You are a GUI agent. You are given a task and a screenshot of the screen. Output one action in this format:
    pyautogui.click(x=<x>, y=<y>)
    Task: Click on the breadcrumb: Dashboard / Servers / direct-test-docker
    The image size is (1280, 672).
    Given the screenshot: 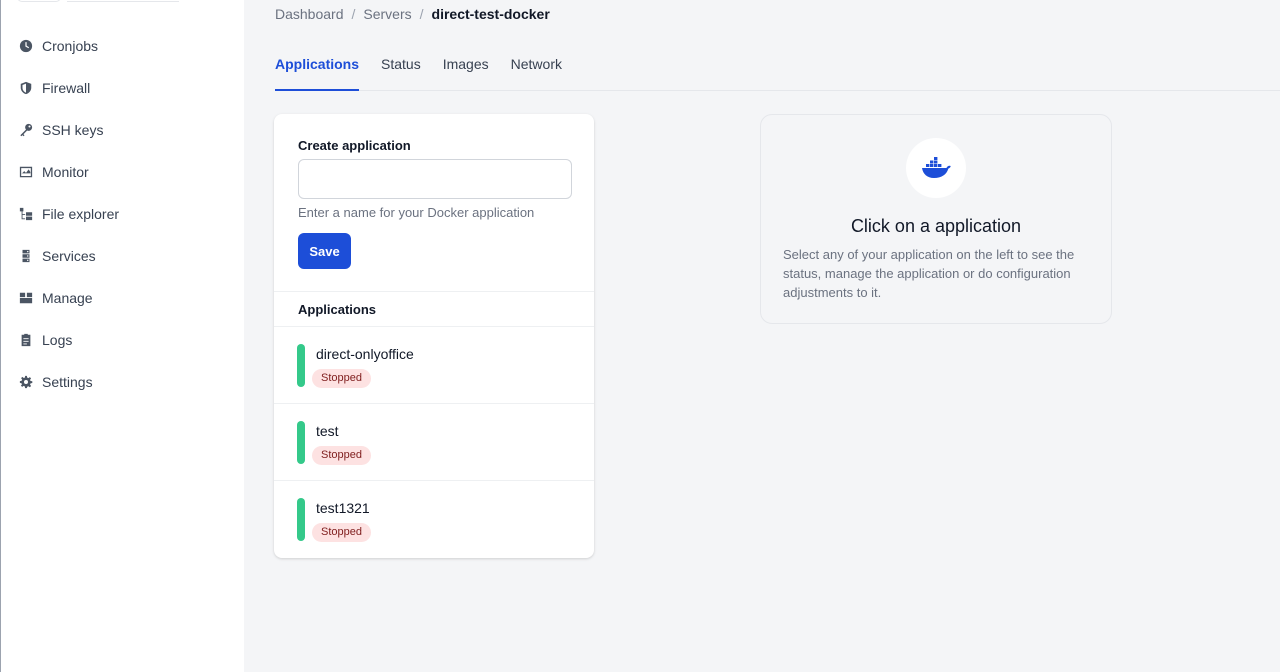 What is the action you would take?
    pyautogui.click(x=412, y=14)
    